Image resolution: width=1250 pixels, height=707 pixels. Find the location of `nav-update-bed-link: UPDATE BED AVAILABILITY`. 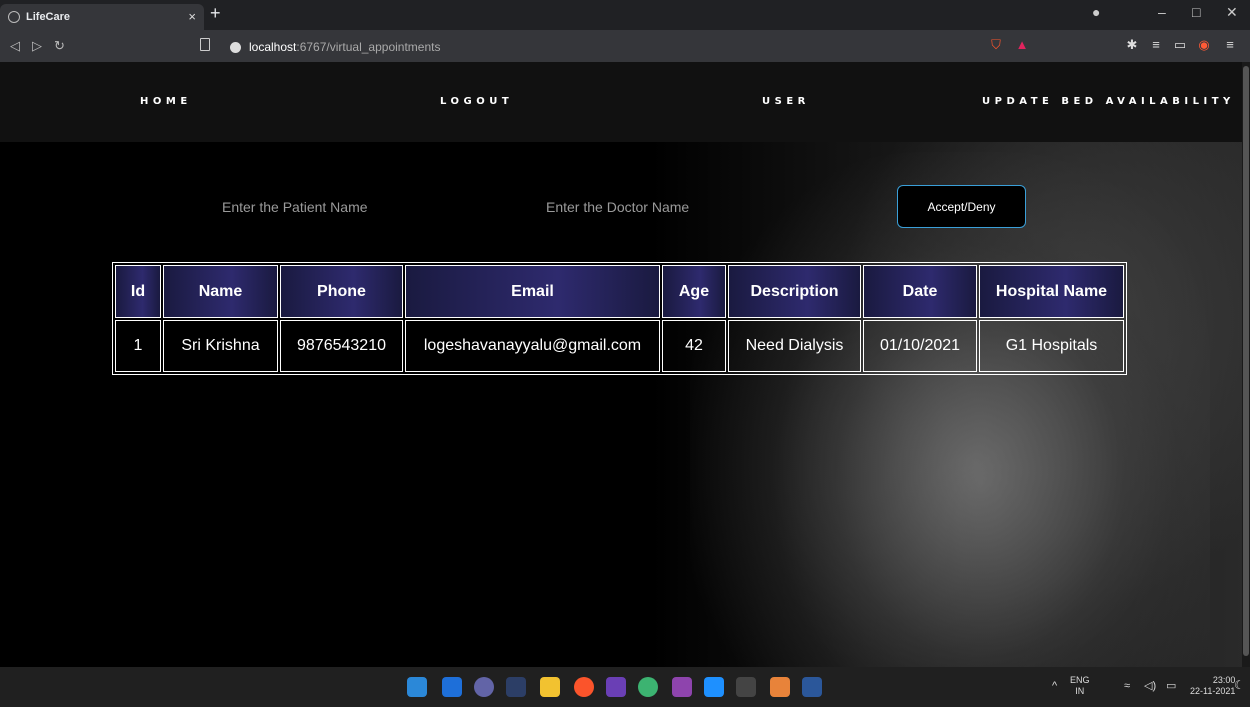

nav-update-bed-link: UPDATE BED AVAILABILITY is located at coordinates (1108, 101).